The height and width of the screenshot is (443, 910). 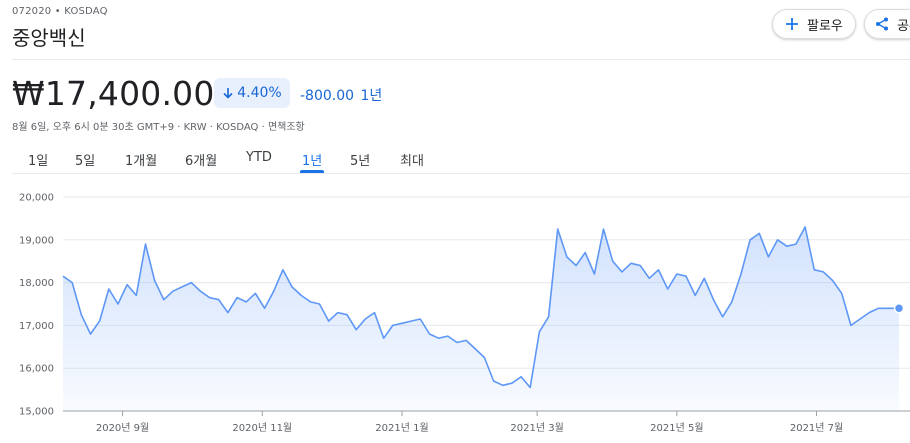 I want to click on change-percent-chip: 4.40%, so click(x=252, y=93).